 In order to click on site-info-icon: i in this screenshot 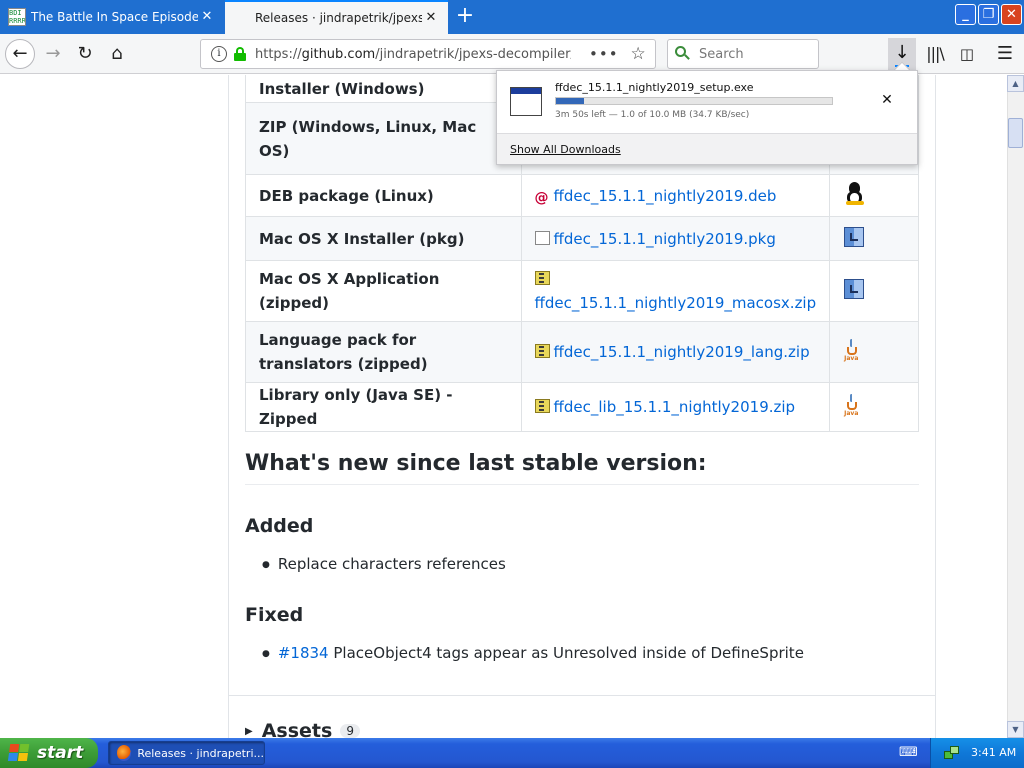, I will do `click(219, 54)`.